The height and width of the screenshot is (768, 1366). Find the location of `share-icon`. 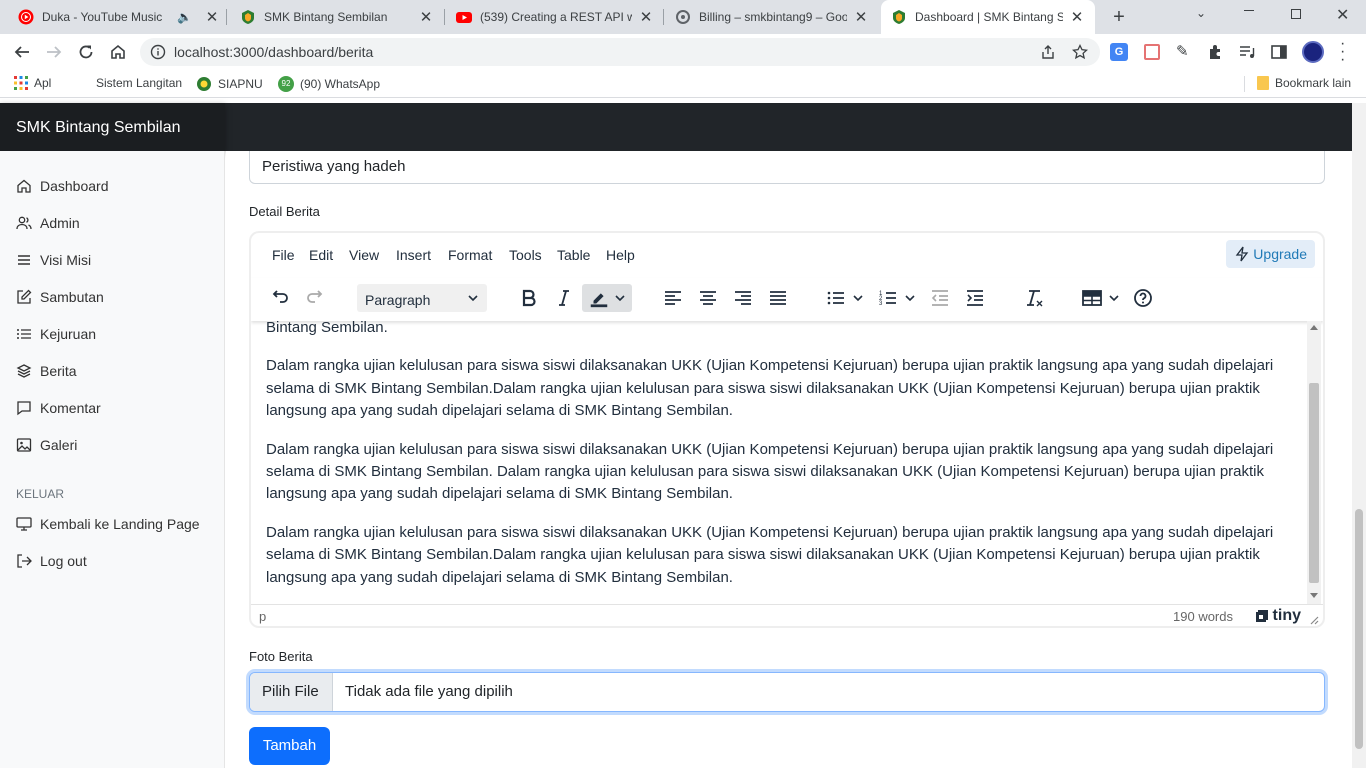

share-icon is located at coordinates (1048, 52).